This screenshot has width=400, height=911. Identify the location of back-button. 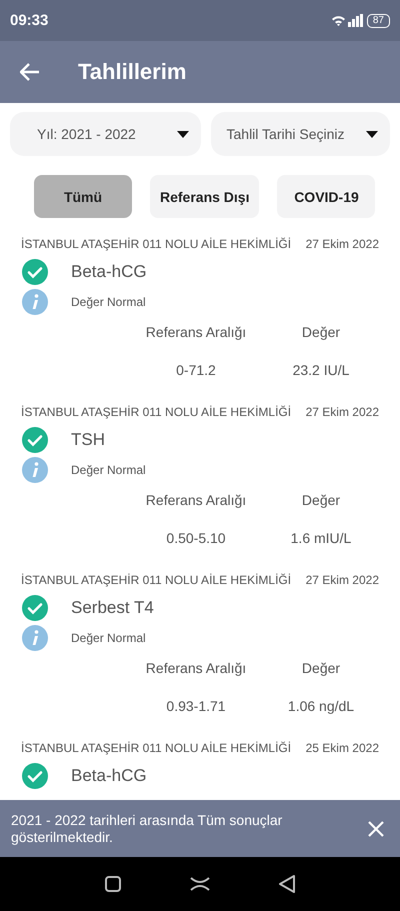
(287, 884).